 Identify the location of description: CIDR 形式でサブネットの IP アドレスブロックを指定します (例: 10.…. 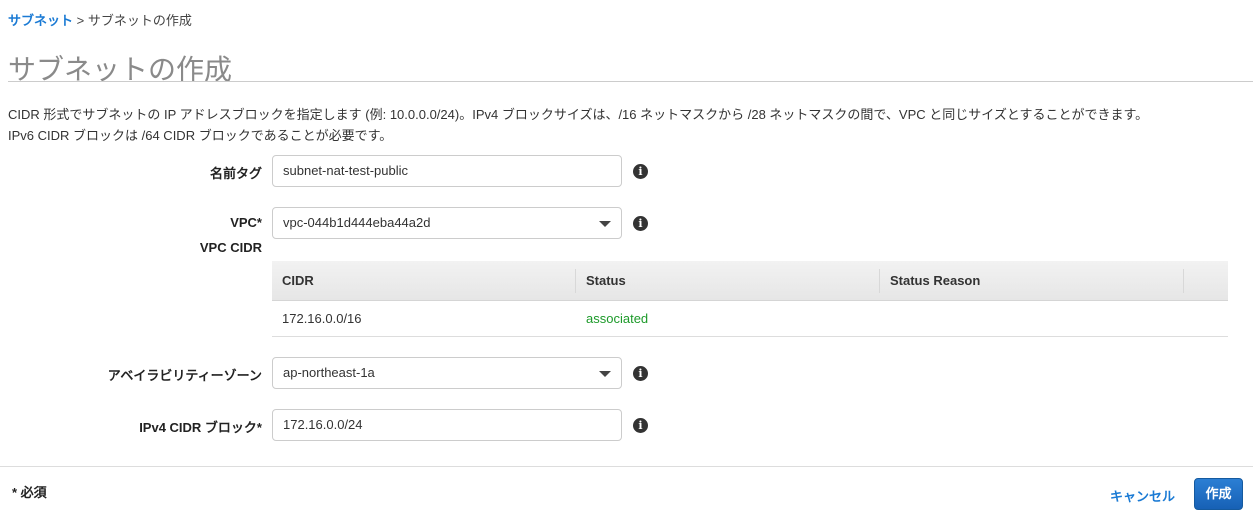
(630, 125).